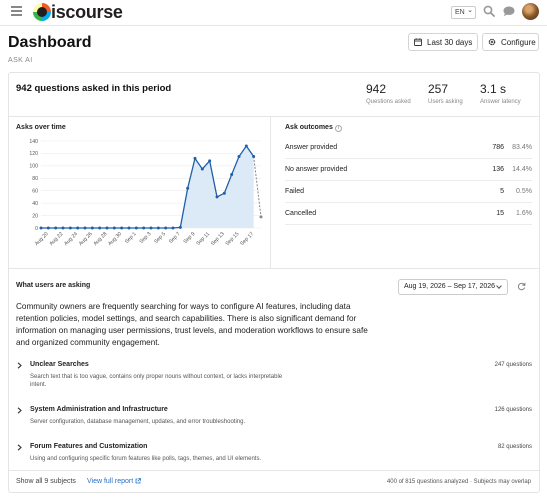 The height and width of the screenshot is (500, 547). Describe the element at coordinates (418, 42) in the screenshot. I see `calendar-icon` at that location.